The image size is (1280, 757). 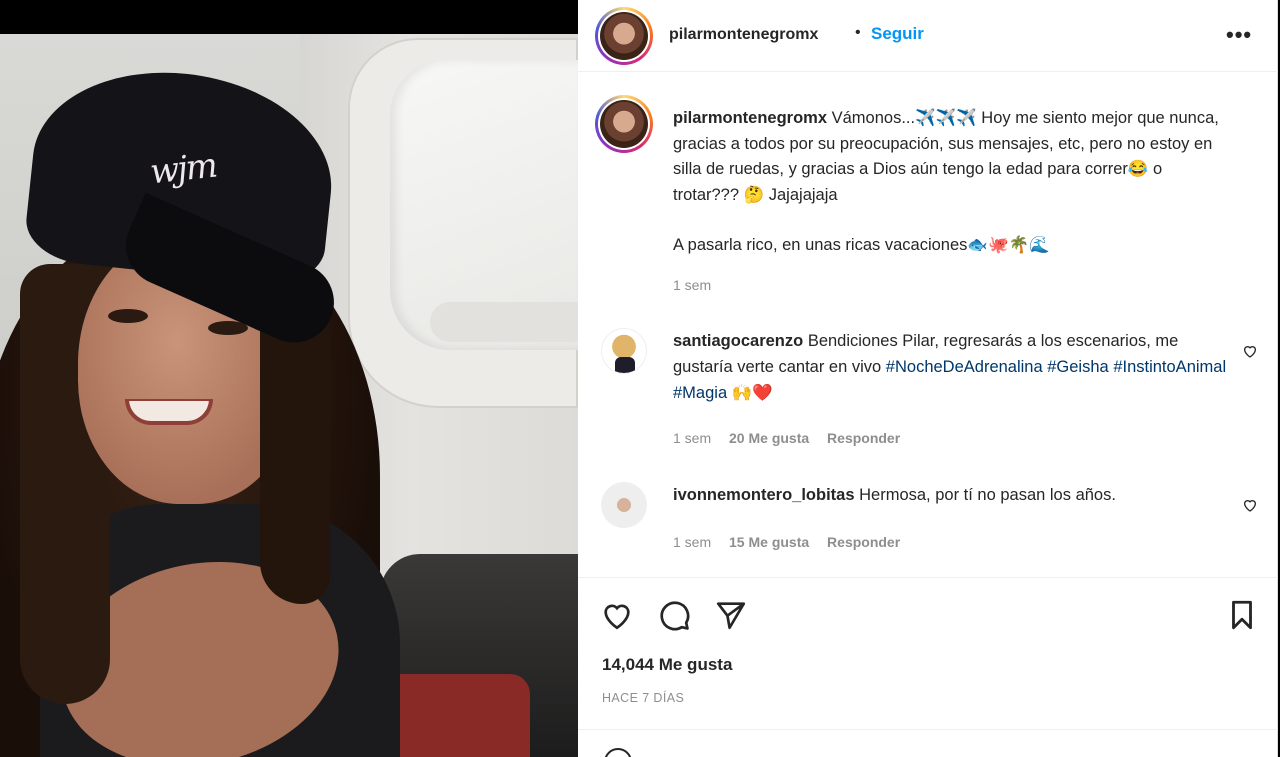 What do you see at coordinates (928, 612) in the screenshot?
I see `post-actions` at bounding box center [928, 612].